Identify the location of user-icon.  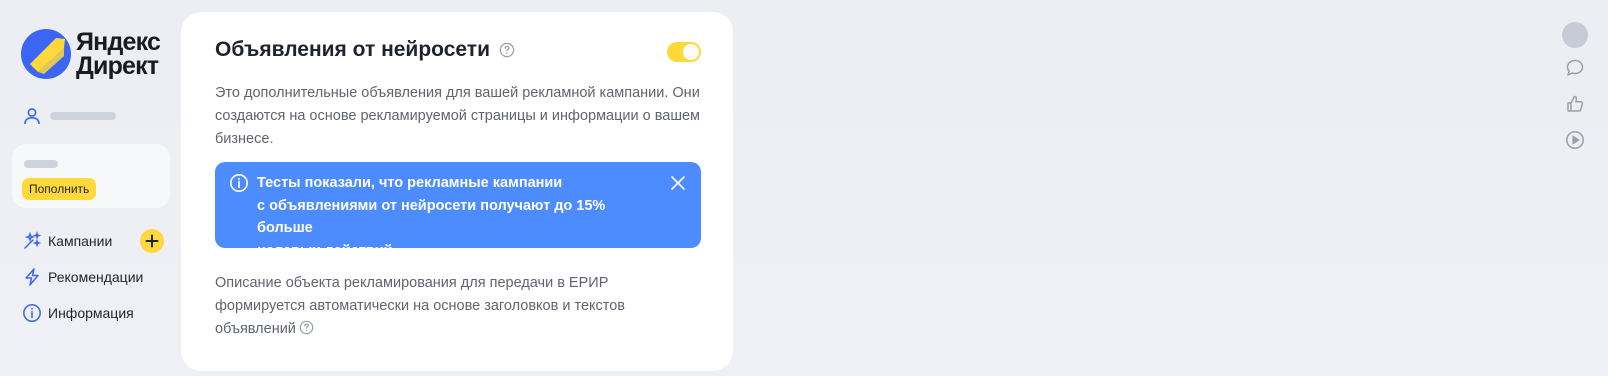
(32, 116).